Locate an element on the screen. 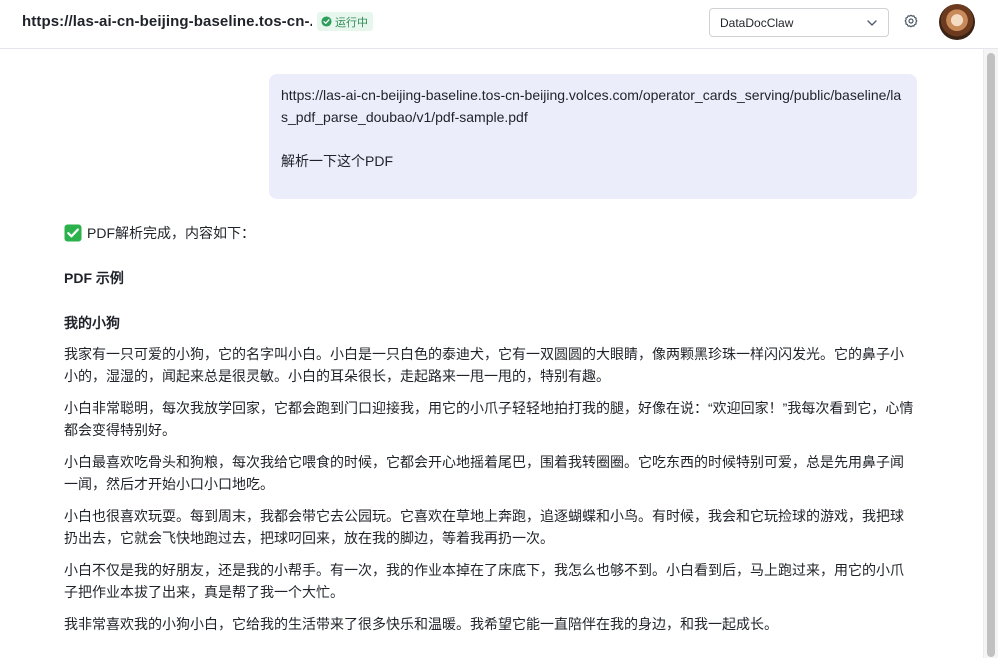 The height and width of the screenshot is (658, 998). assistant-intro-text: PDF解析完成，内容如下： is located at coordinates (171, 233).